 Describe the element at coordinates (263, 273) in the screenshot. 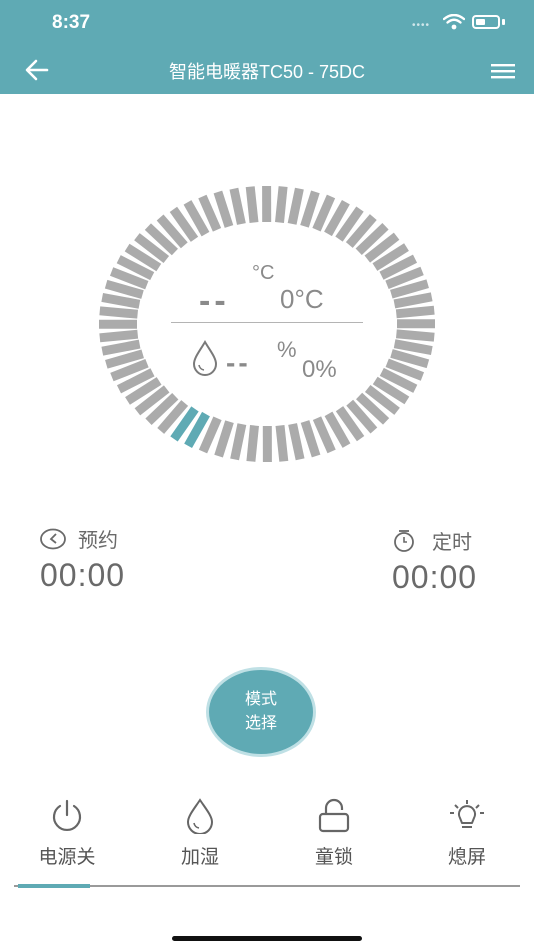

I see `temp-unit: °C` at that location.